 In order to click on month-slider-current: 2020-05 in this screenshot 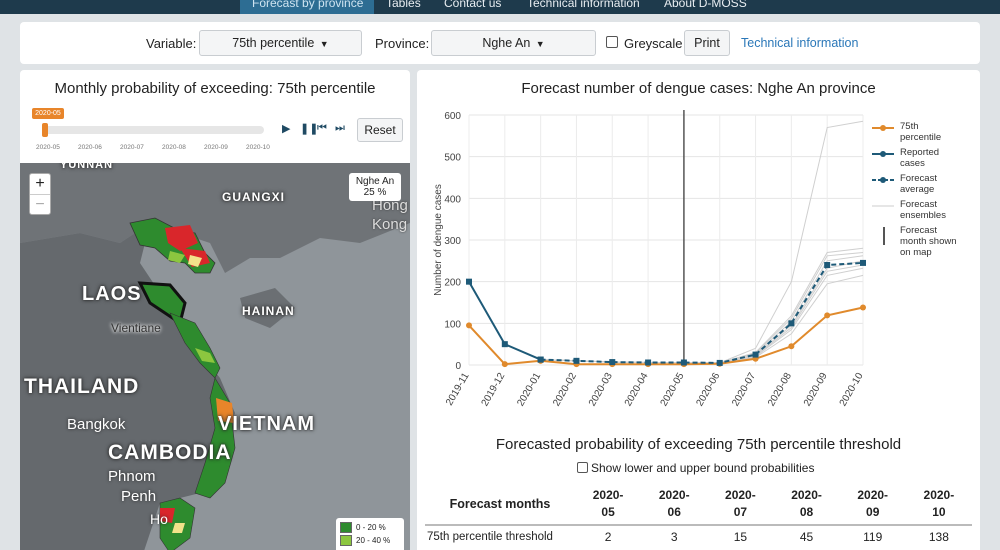, I will do `click(48, 113)`.